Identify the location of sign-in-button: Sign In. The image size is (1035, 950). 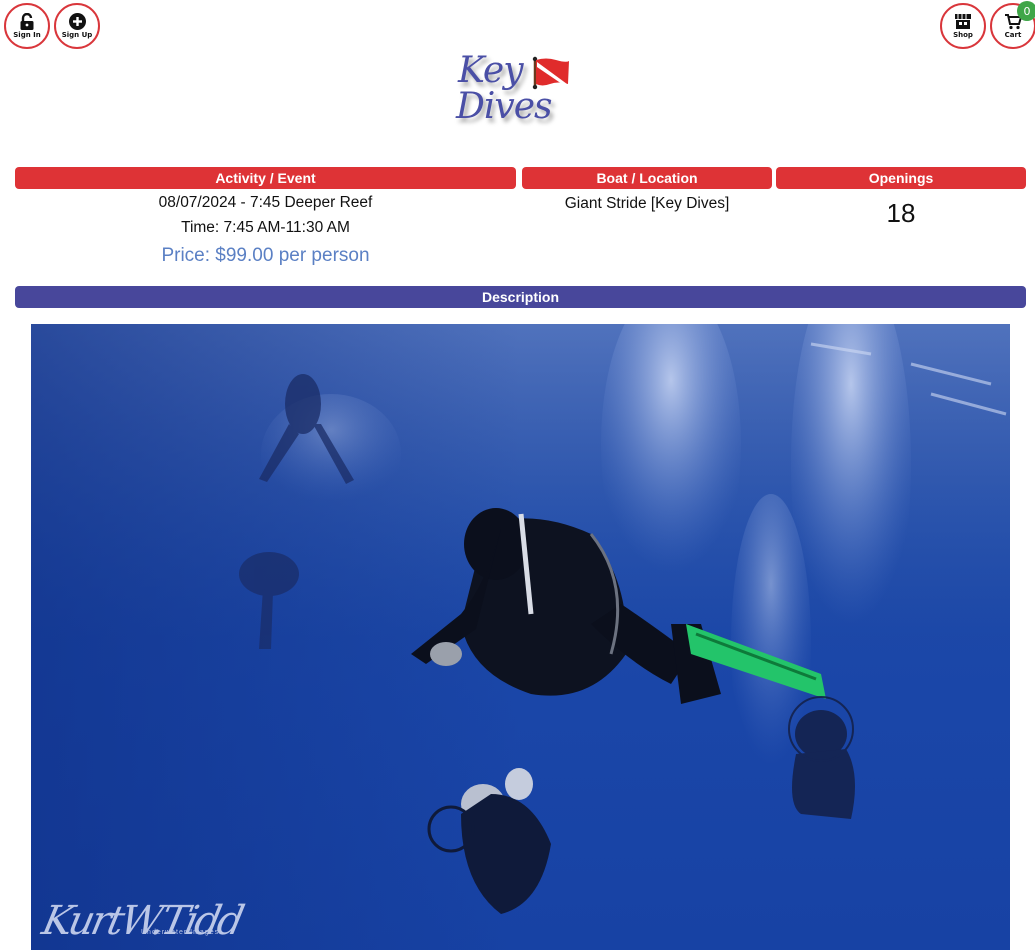
(27, 26).